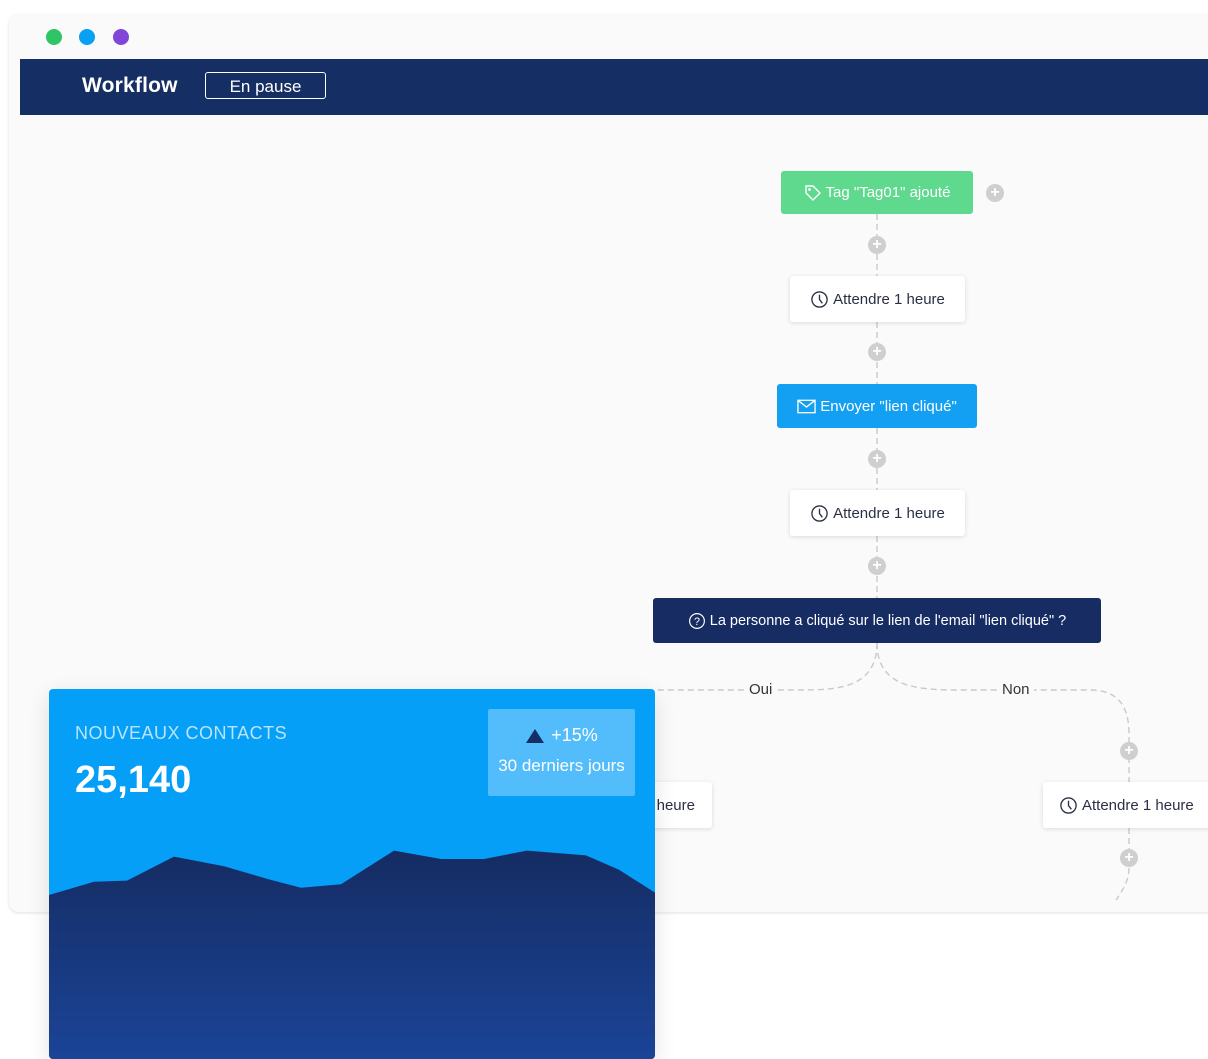  Describe the element at coordinates (181, 733) in the screenshot. I see `card-title: NOUVEAUX CONTACTS` at that location.